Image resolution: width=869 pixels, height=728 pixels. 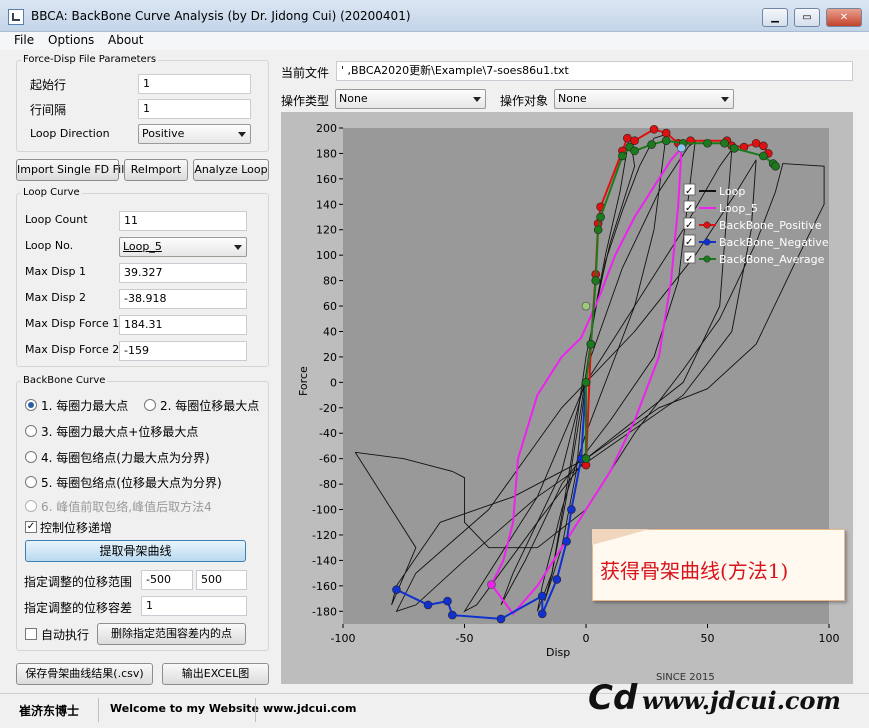 I want to click on menu-options: Options, so click(x=71, y=40).